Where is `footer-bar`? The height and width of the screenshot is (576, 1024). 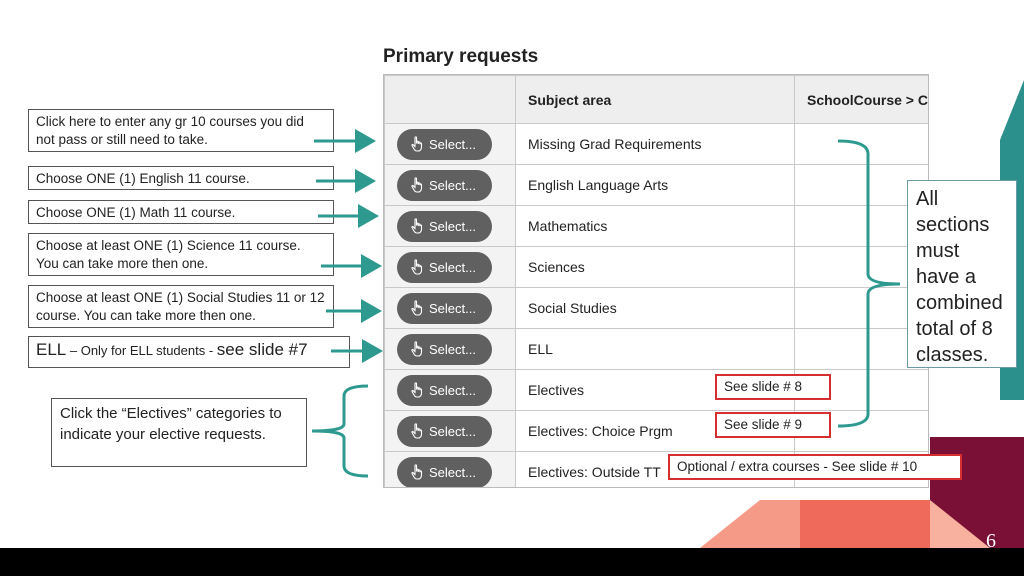 footer-bar is located at coordinates (512, 562).